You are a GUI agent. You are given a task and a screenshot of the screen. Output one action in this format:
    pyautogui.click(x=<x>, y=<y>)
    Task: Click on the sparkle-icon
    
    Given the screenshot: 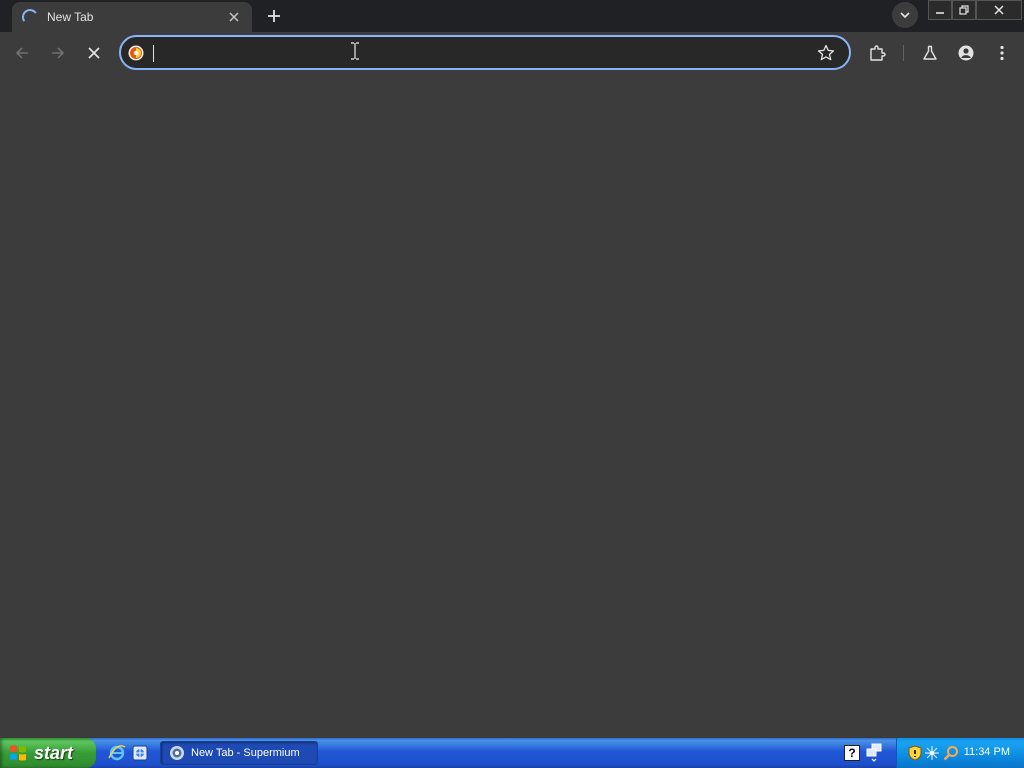 What is the action you would take?
    pyautogui.click(x=932, y=753)
    